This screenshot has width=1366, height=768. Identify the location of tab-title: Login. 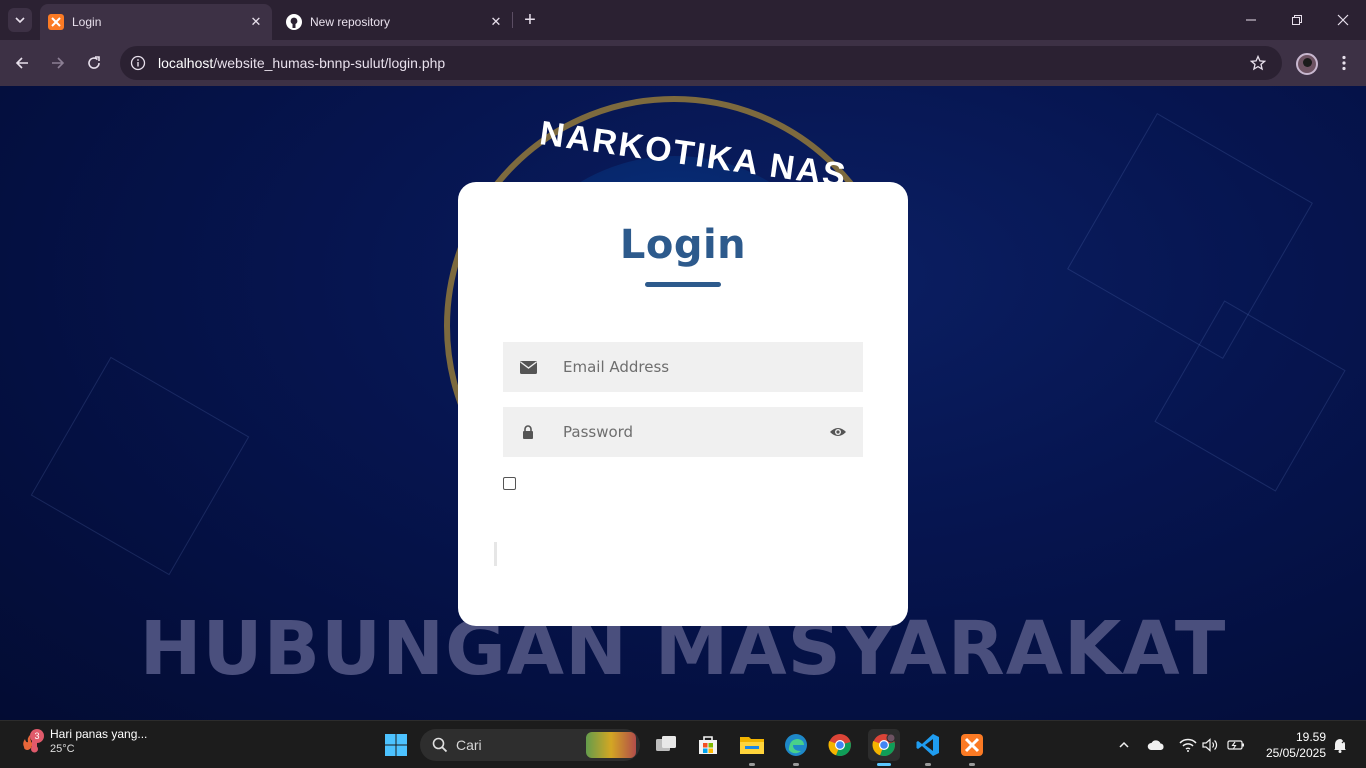
(87, 22).